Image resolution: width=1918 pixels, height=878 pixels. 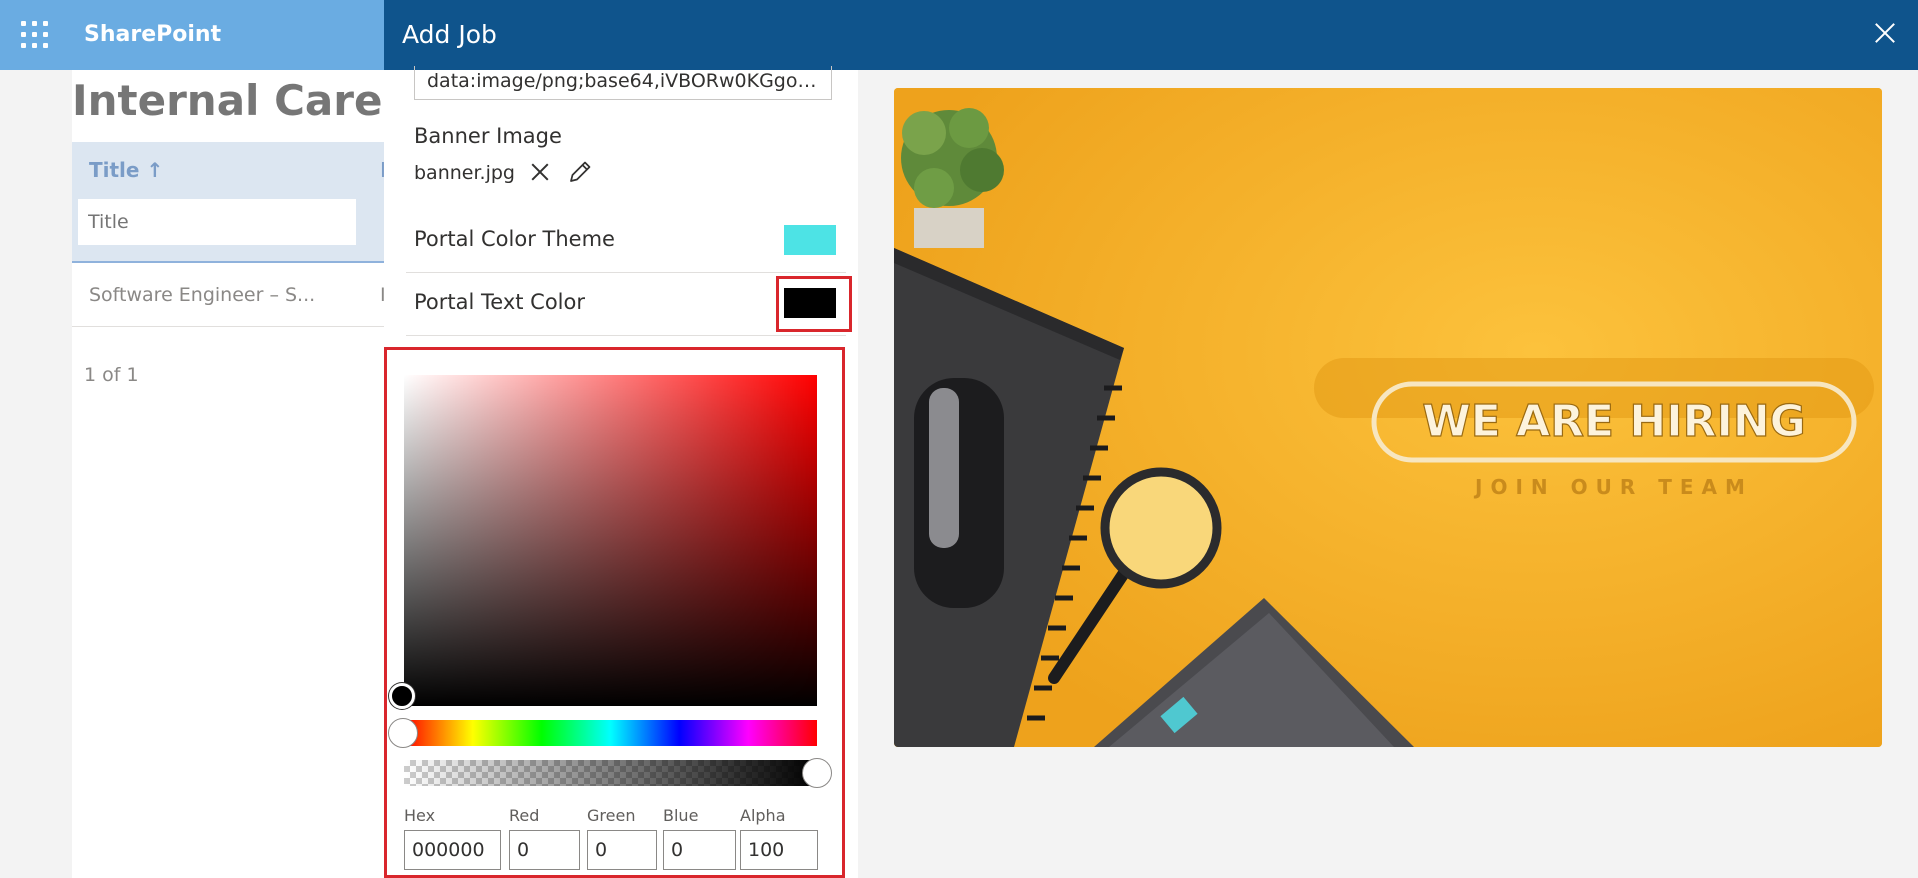 What do you see at coordinates (810, 240) in the screenshot?
I see `portal-color-theme-swatch` at bounding box center [810, 240].